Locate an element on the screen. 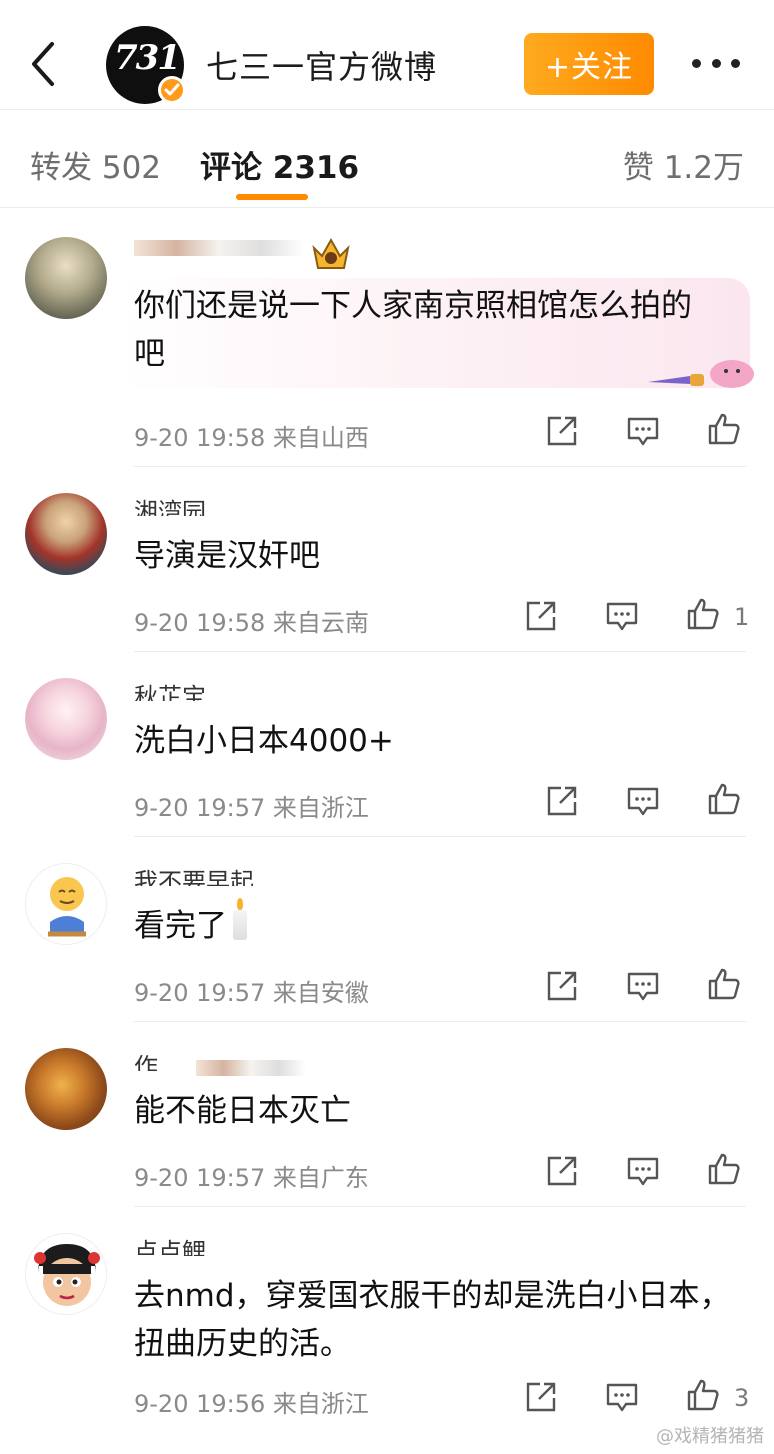  comment-meta: 9-20 19:57 来自安徽 is located at coordinates (251, 990).